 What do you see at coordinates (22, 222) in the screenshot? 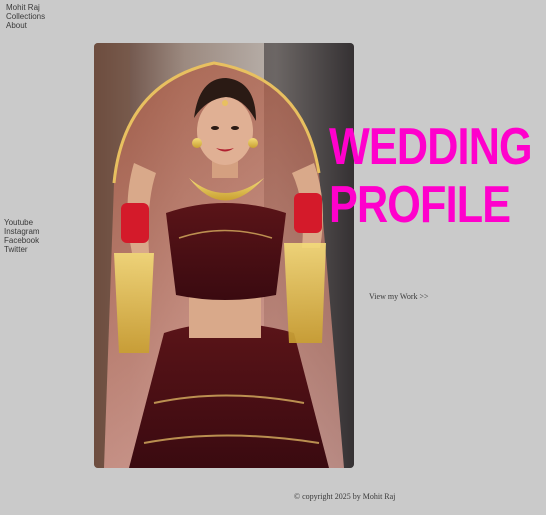
I see `social-youtube-link: Youtube` at bounding box center [22, 222].